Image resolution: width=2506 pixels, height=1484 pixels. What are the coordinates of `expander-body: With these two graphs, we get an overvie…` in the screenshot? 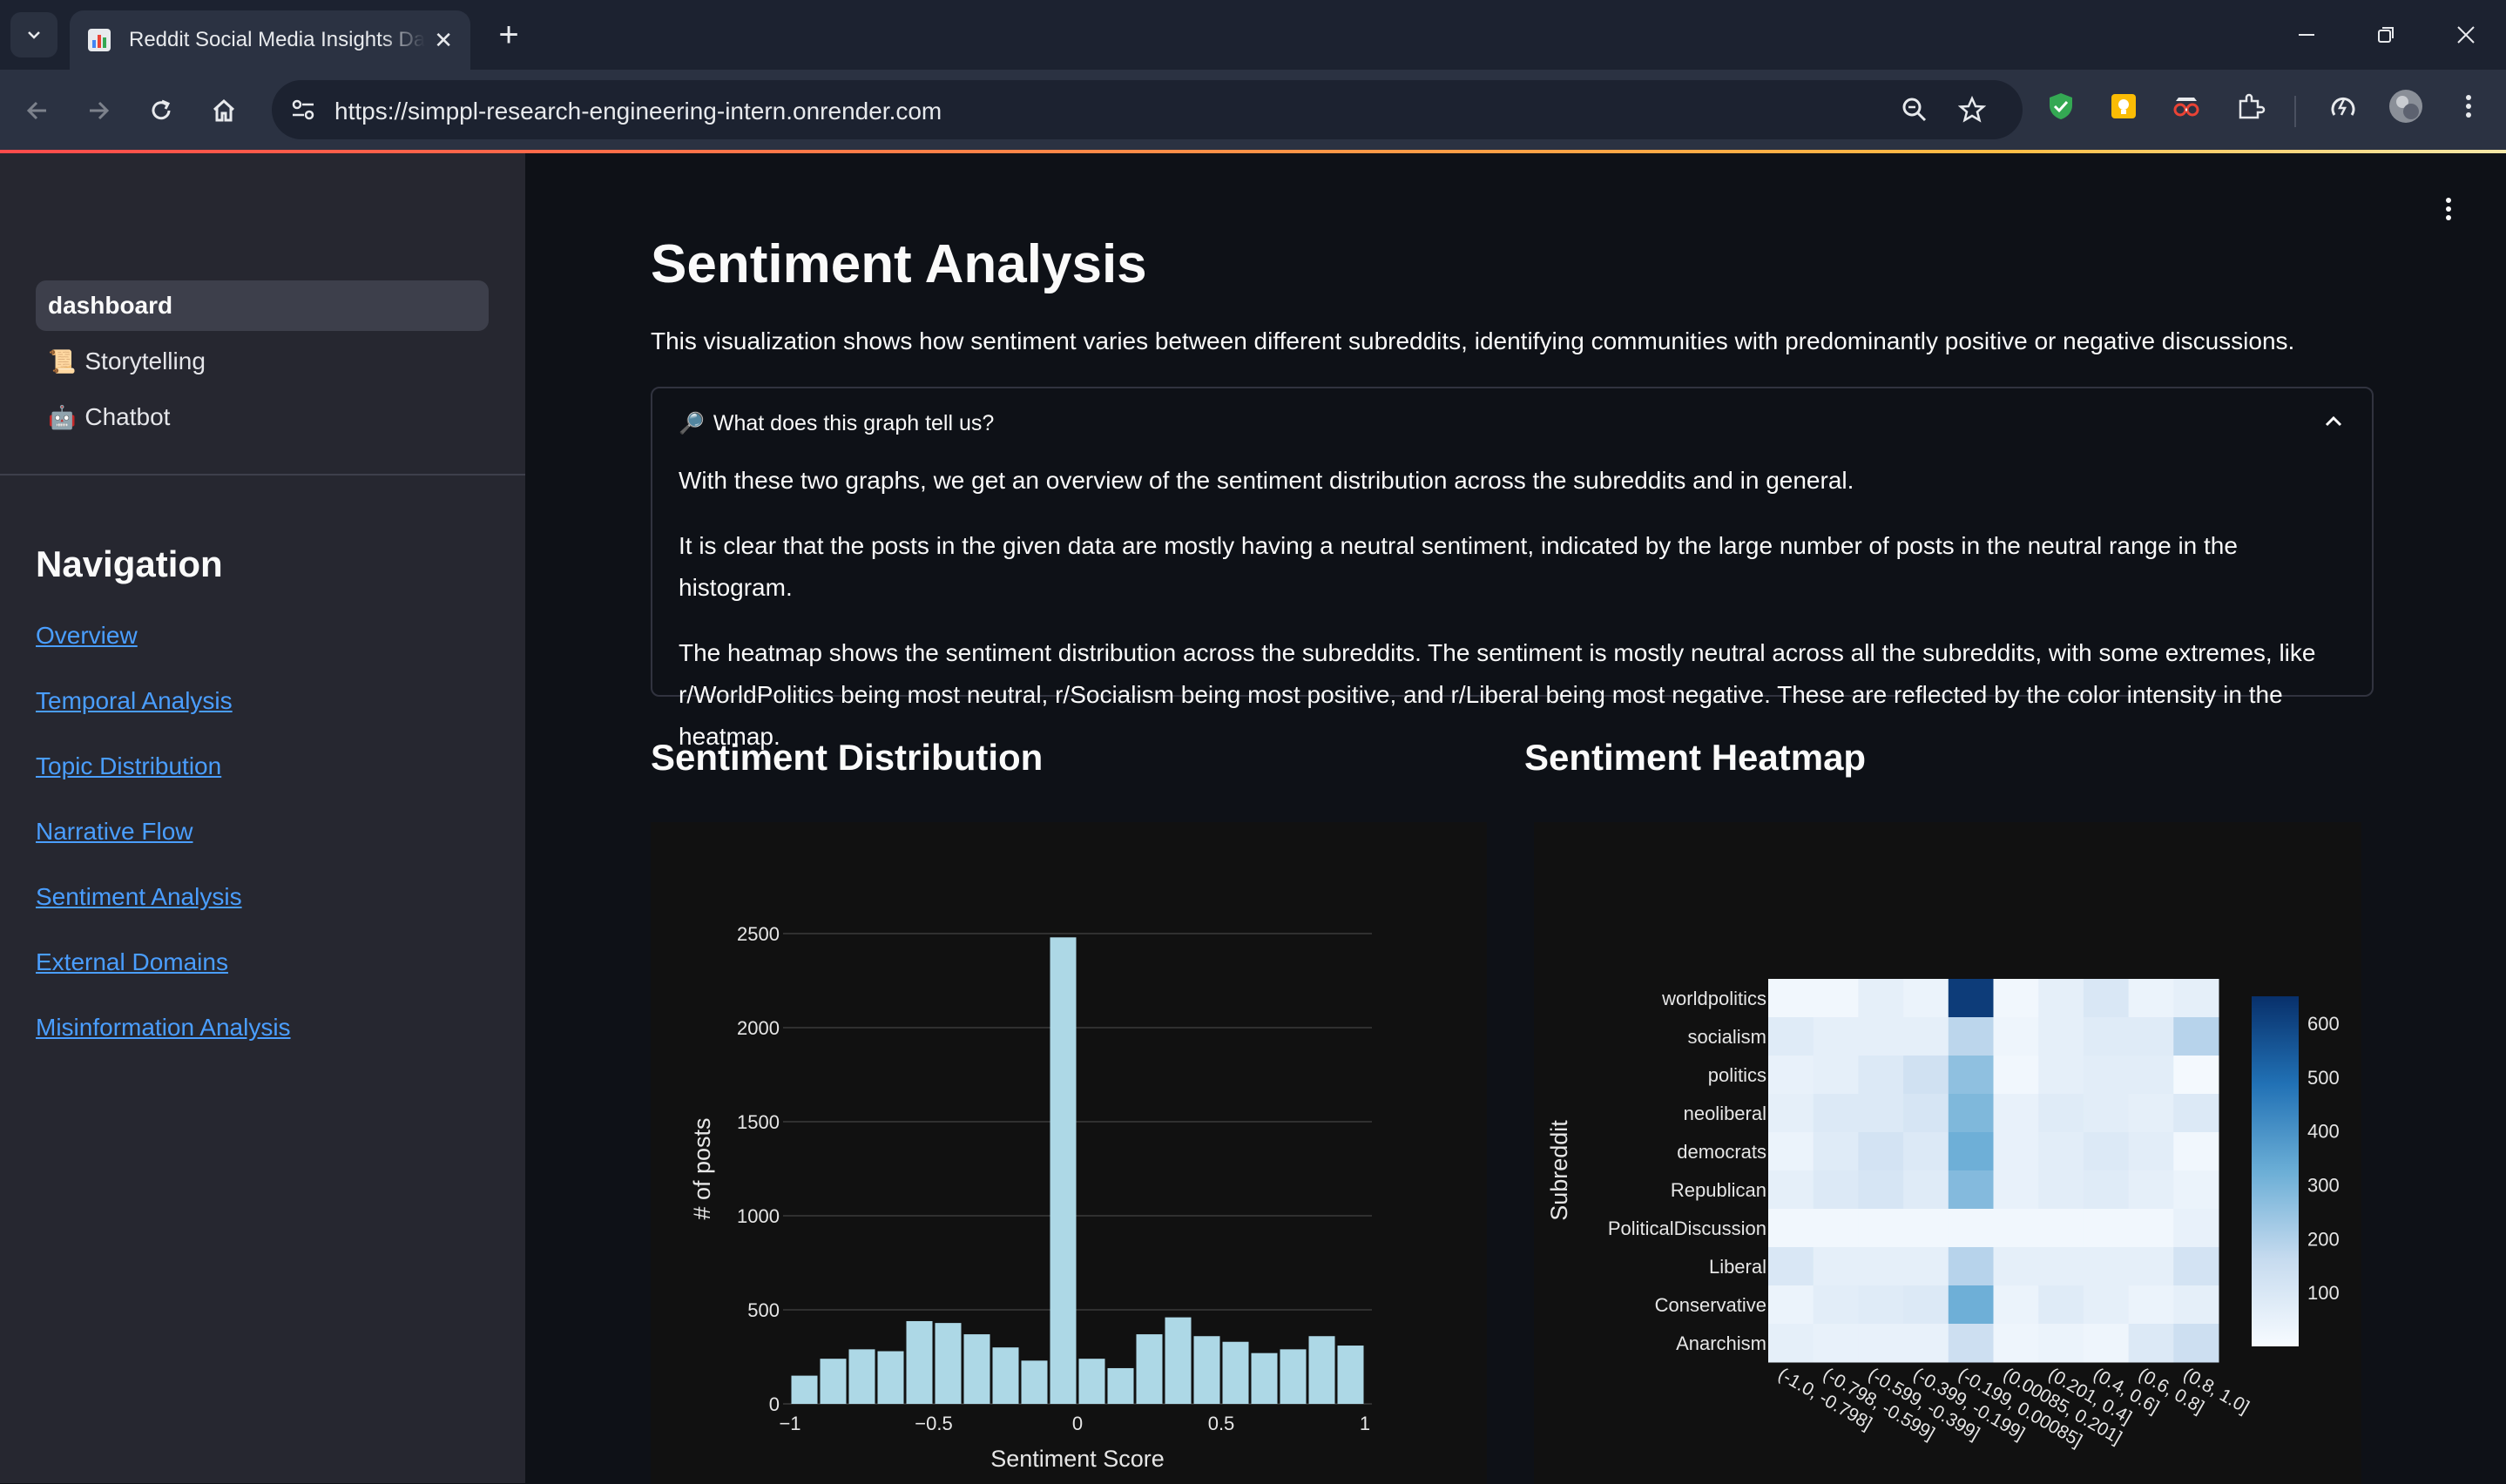 It's located at (1515, 620).